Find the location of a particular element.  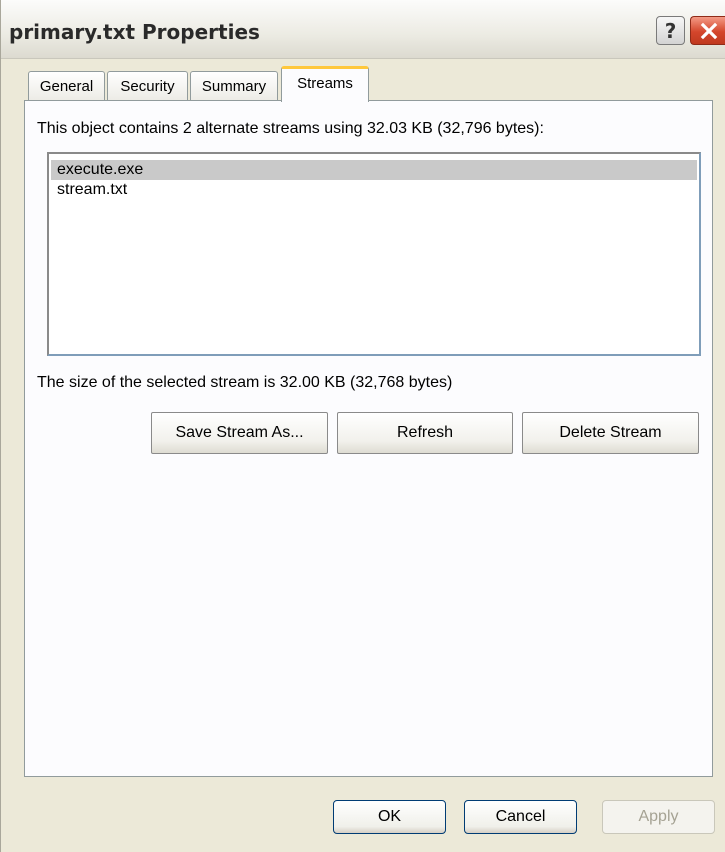

close-button is located at coordinates (707, 30).